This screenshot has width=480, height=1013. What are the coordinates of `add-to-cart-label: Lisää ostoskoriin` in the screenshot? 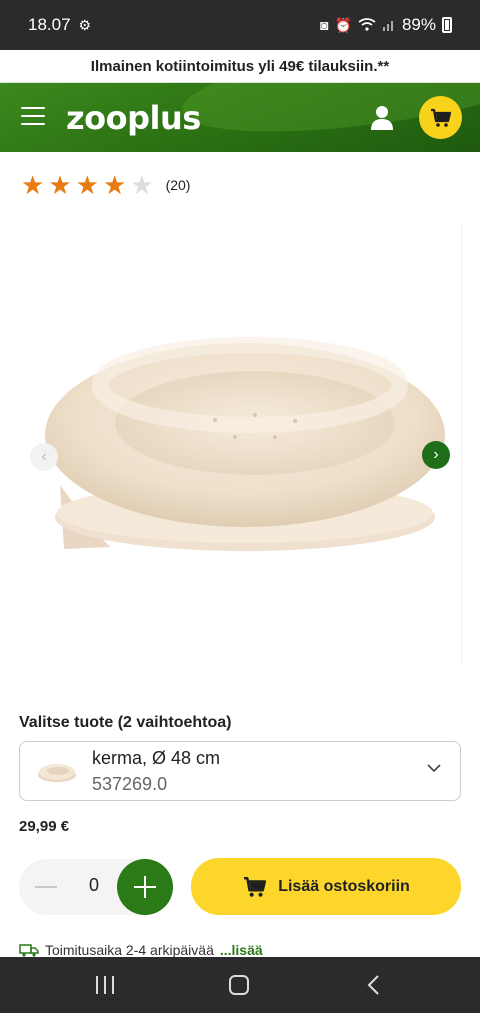 It's located at (344, 886).